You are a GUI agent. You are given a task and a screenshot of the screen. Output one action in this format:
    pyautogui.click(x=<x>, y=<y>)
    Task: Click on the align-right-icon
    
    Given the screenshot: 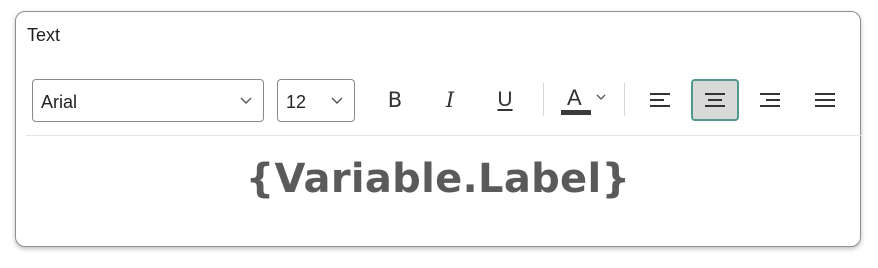 What is the action you would take?
    pyautogui.click(x=770, y=100)
    